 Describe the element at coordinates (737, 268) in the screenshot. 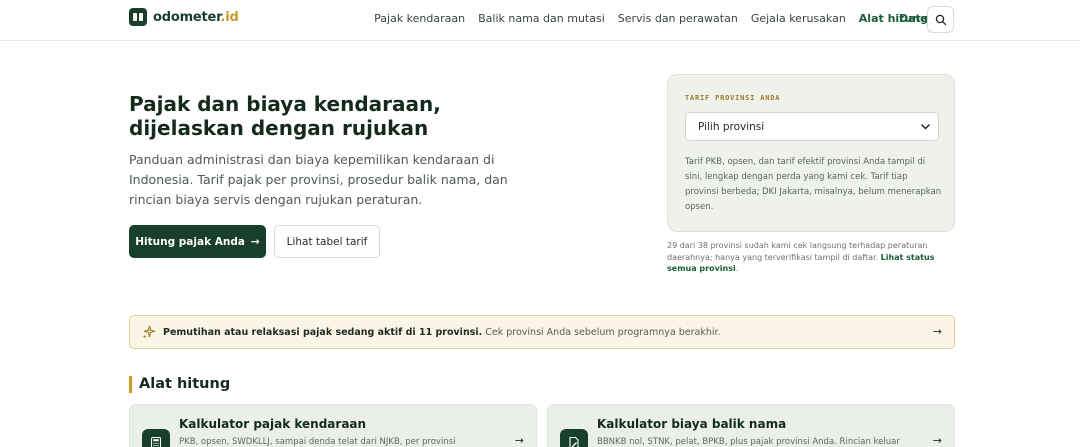

I see `verification-suffix: .` at that location.